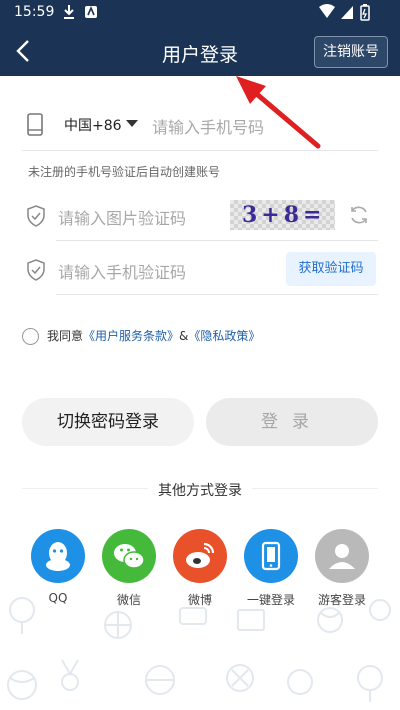  Describe the element at coordinates (342, 556) in the screenshot. I see `user-icon` at that location.